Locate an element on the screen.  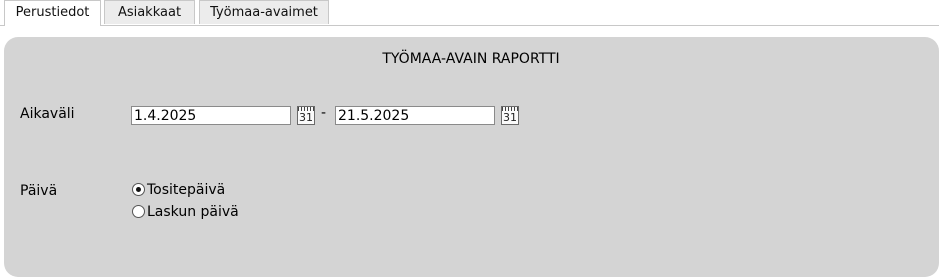
tab-asiakkaat: Asiakkaat is located at coordinates (149, 12).